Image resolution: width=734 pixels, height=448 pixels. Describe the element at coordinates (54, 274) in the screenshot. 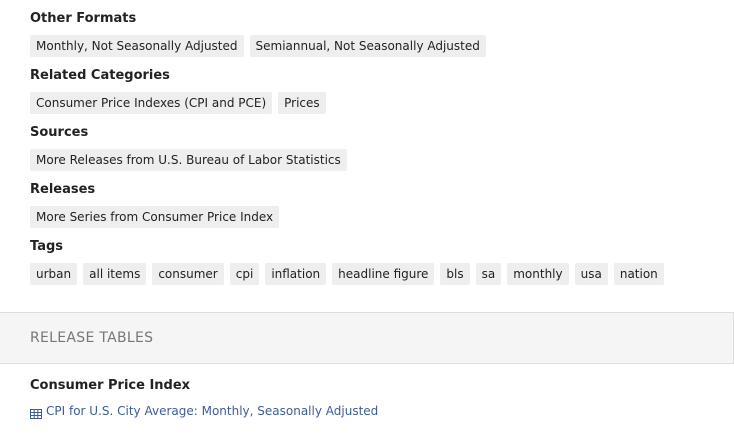

I see `tag-chip-urban: urban` at that location.